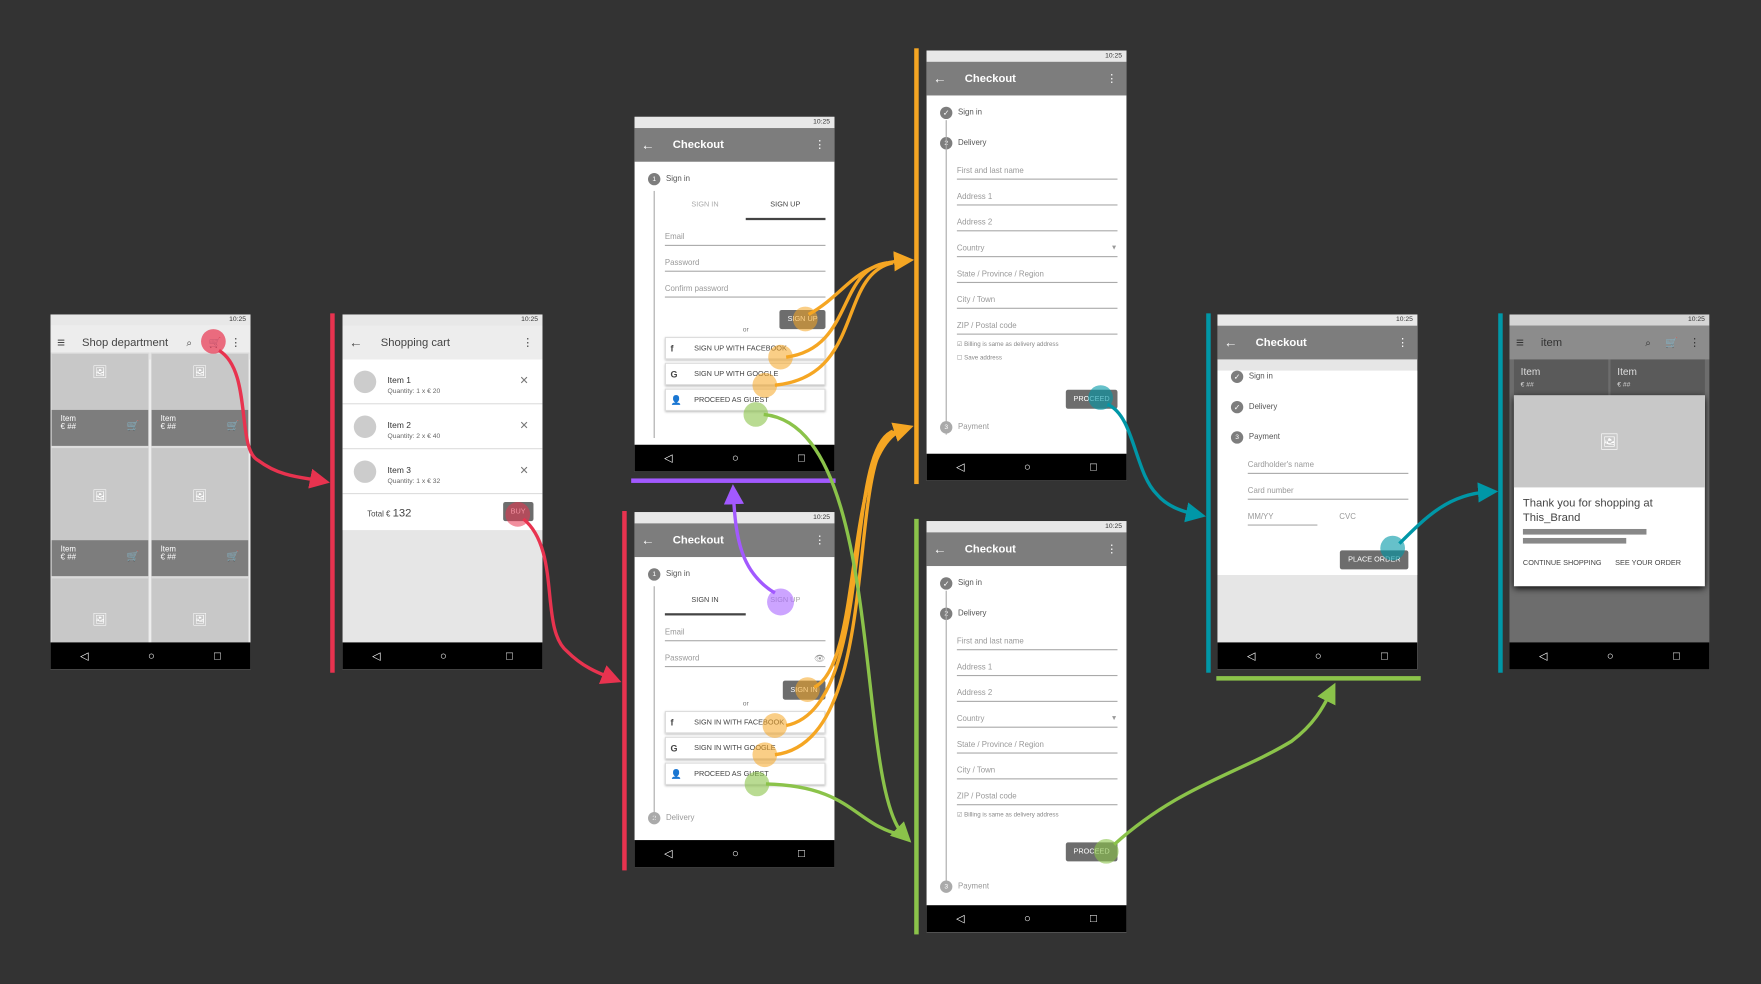 The image size is (1761, 984). What do you see at coordinates (745, 748) in the screenshot?
I see `sign-in-google-button: G SIGN IN WITH GOOGLE` at bounding box center [745, 748].